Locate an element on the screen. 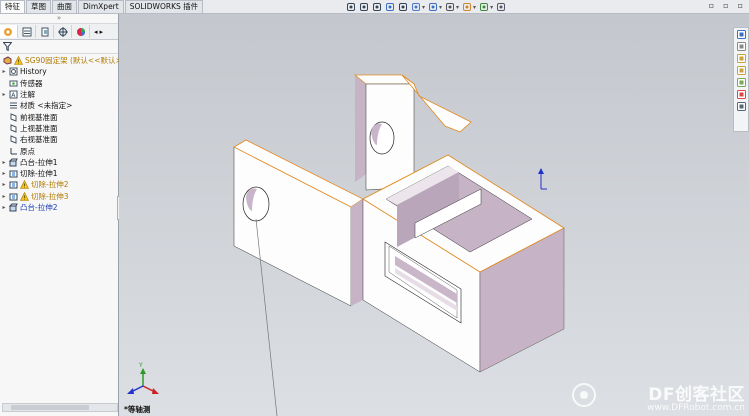 This screenshot has width=749, height=416. resources-icon is located at coordinates (741, 46).